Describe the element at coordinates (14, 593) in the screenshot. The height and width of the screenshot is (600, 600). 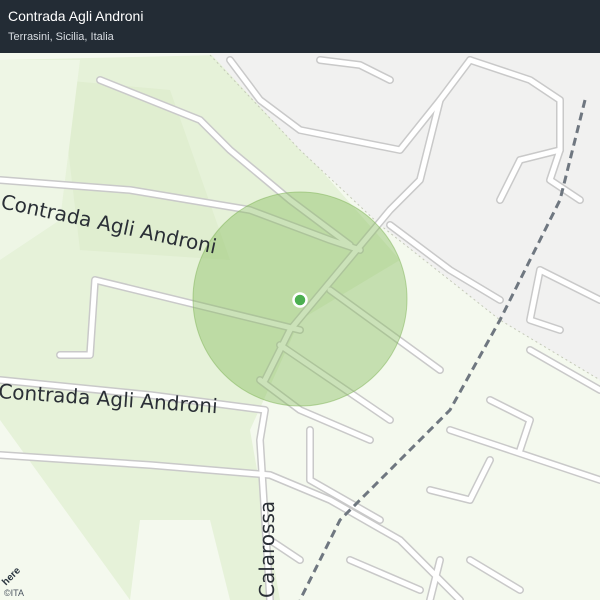
I see `map-attribution: ©ITA` at that location.